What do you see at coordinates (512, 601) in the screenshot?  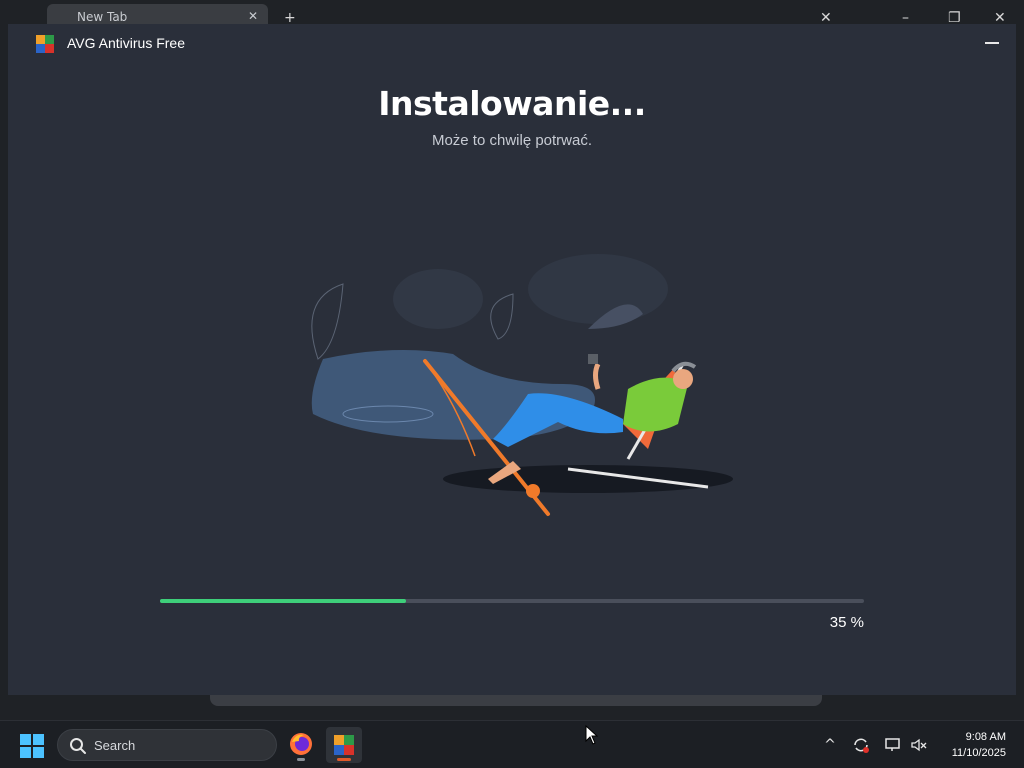 I see `install-progress-bar` at bounding box center [512, 601].